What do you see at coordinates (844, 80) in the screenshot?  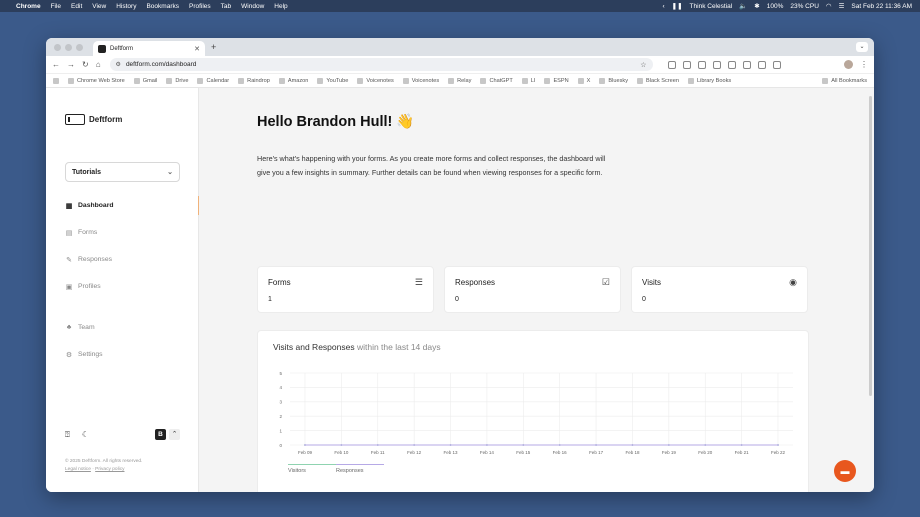 I see `all-bookmarks: All Bookmarks` at bounding box center [844, 80].